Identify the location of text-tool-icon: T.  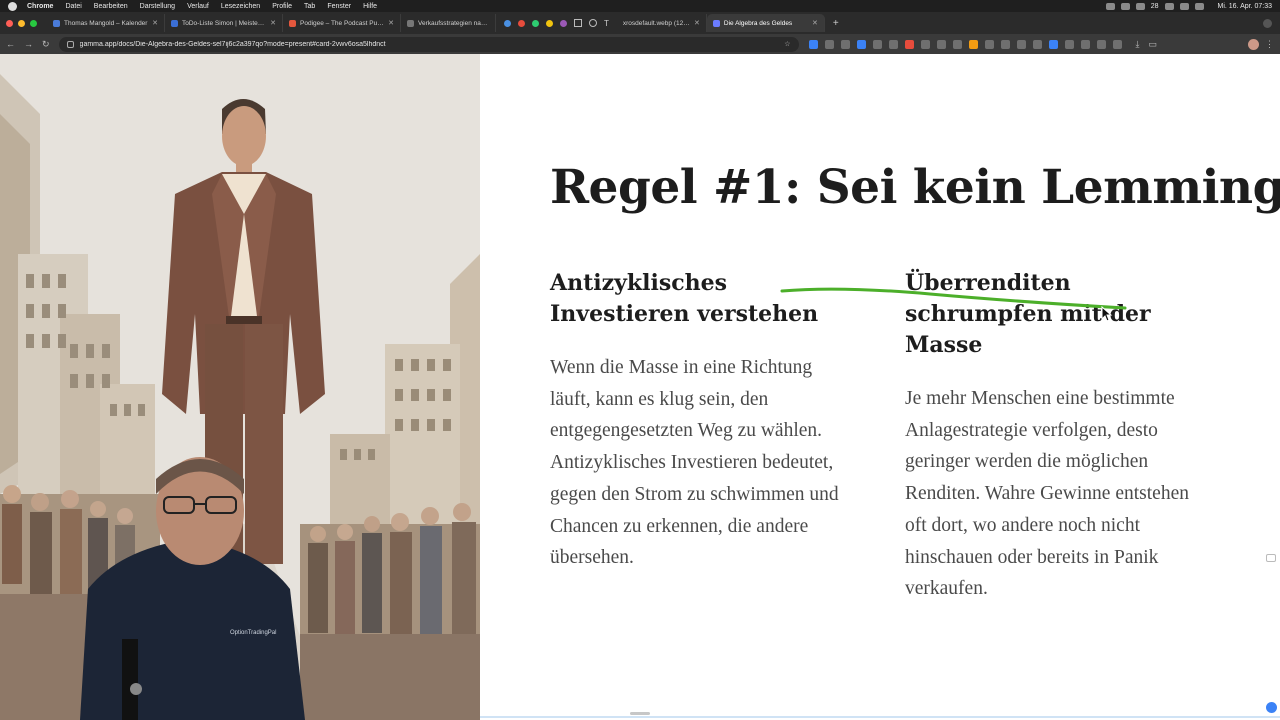
(606, 23).